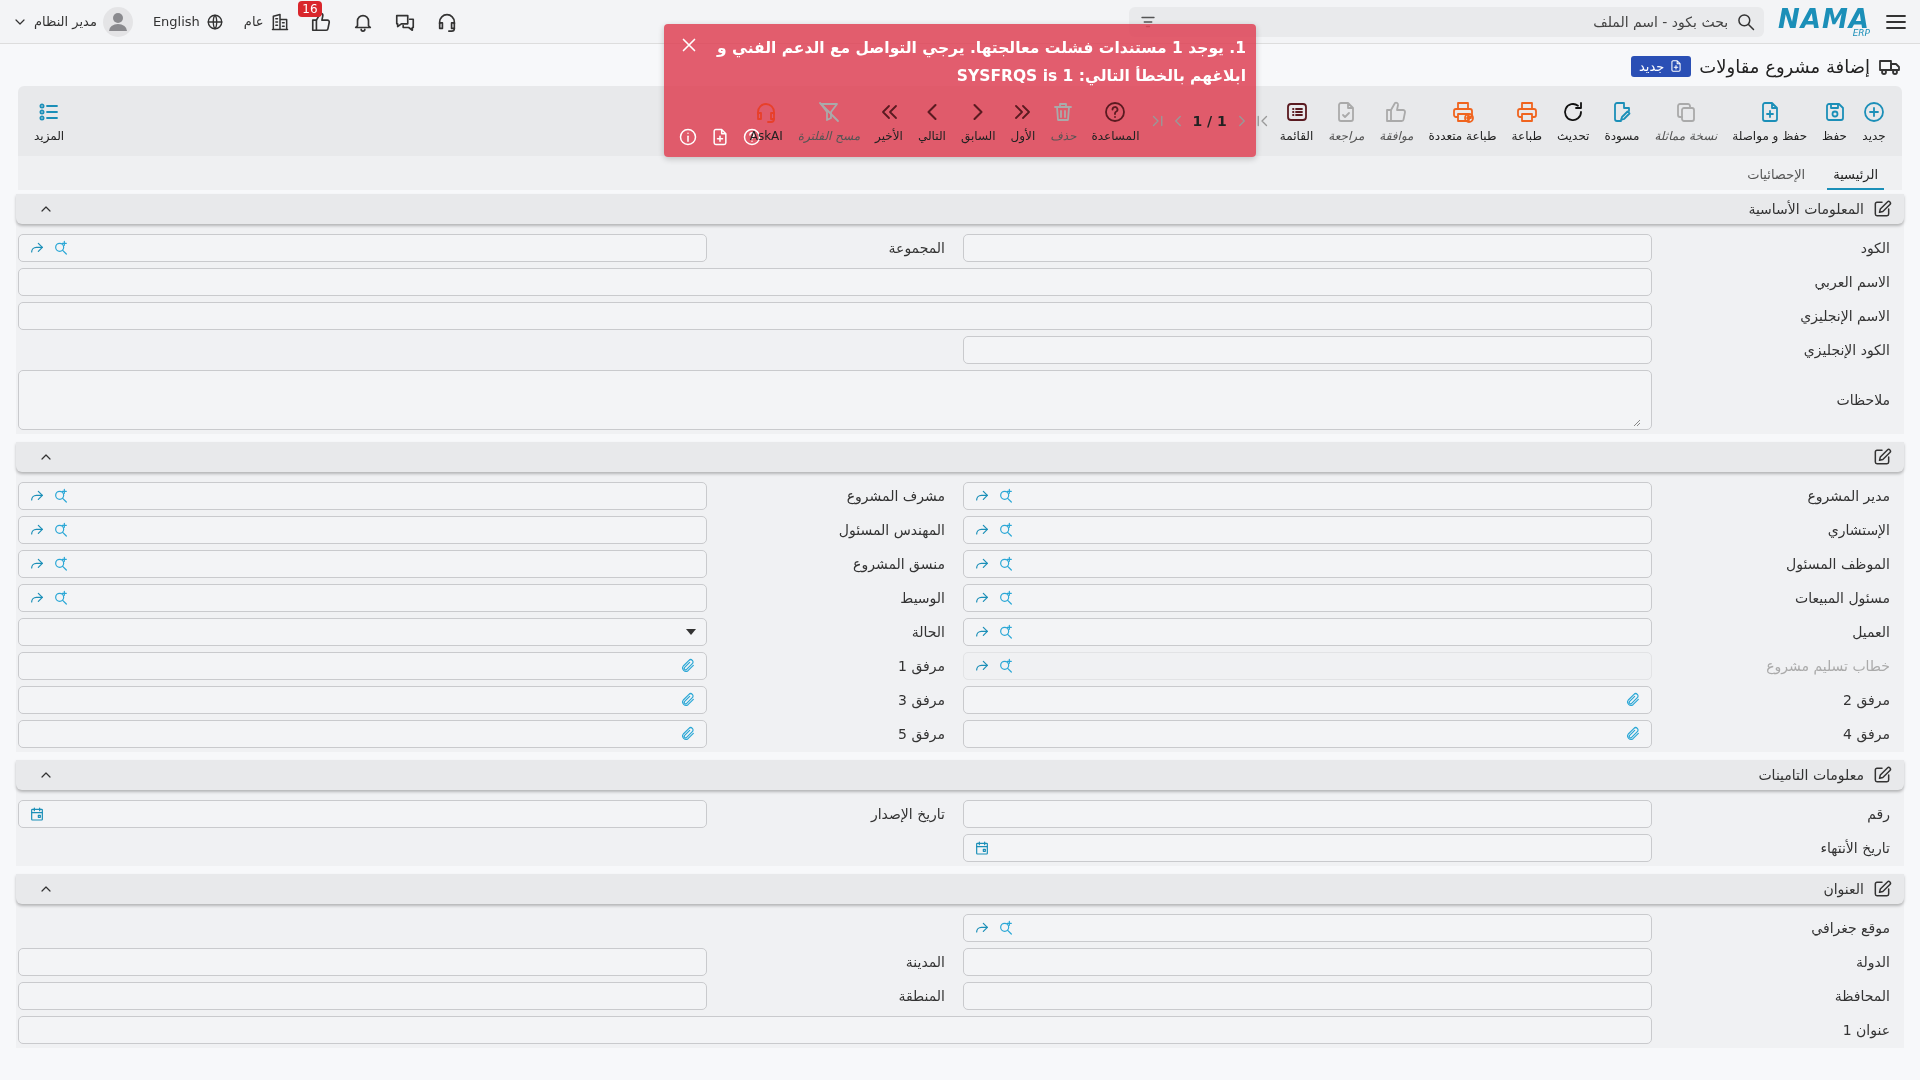 This screenshot has height=1080, width=1920. What do you see at coordinates (1776, 176) in the screenshot?
I see `tab: الإحصائيات` at bounding box center [1776, 176].